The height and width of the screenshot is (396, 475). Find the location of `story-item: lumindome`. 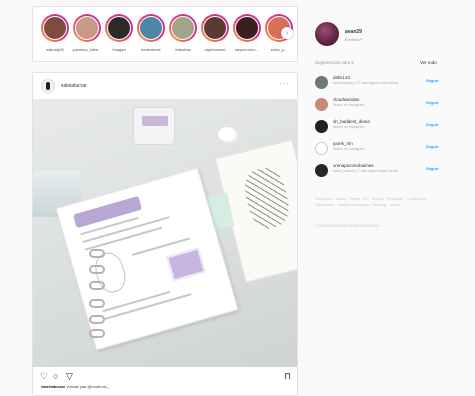

story-item: lumindome is located at coordinates (151, 33).